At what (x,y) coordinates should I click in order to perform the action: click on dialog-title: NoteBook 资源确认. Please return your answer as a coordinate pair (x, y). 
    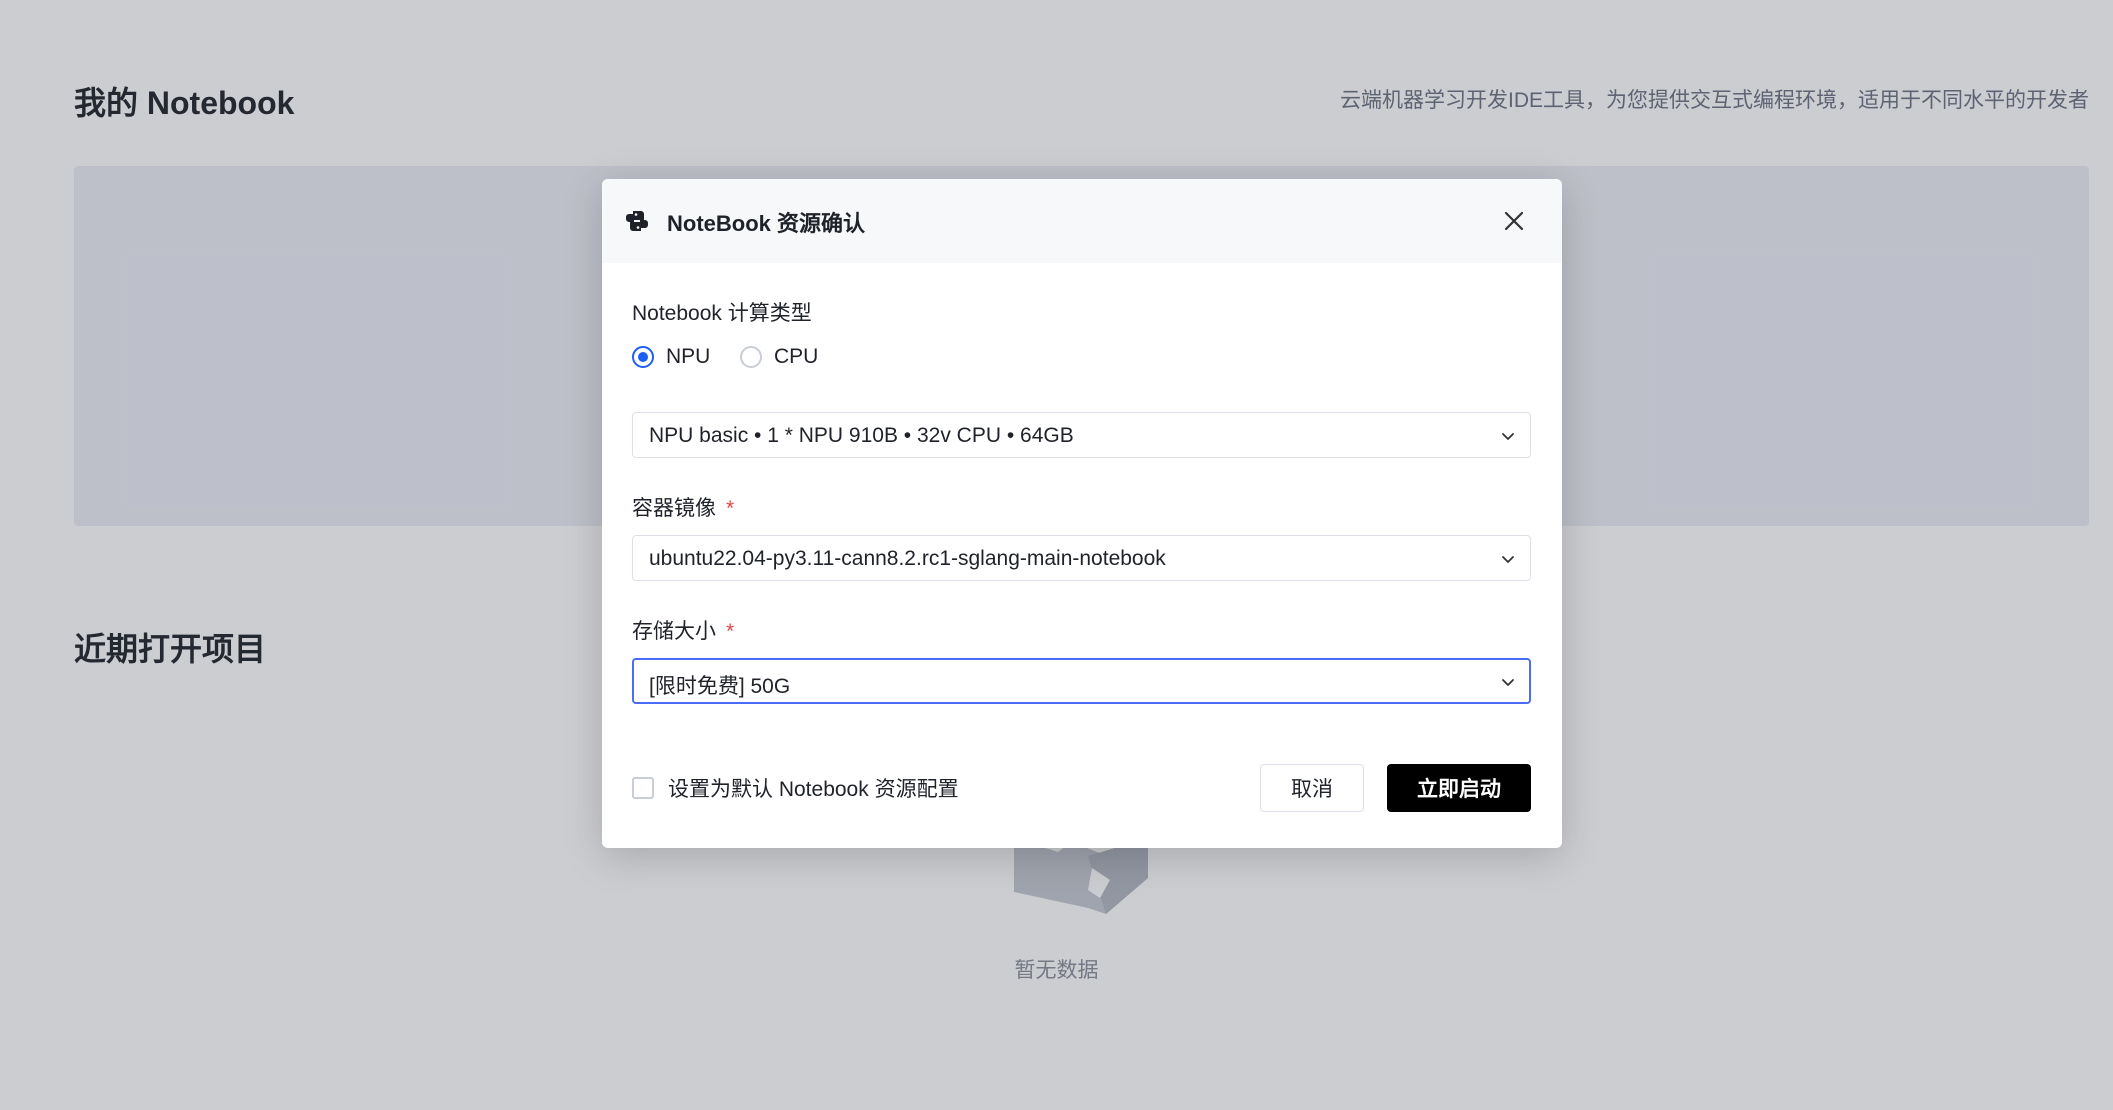
    Looking at the image, I should click on (766, 223).